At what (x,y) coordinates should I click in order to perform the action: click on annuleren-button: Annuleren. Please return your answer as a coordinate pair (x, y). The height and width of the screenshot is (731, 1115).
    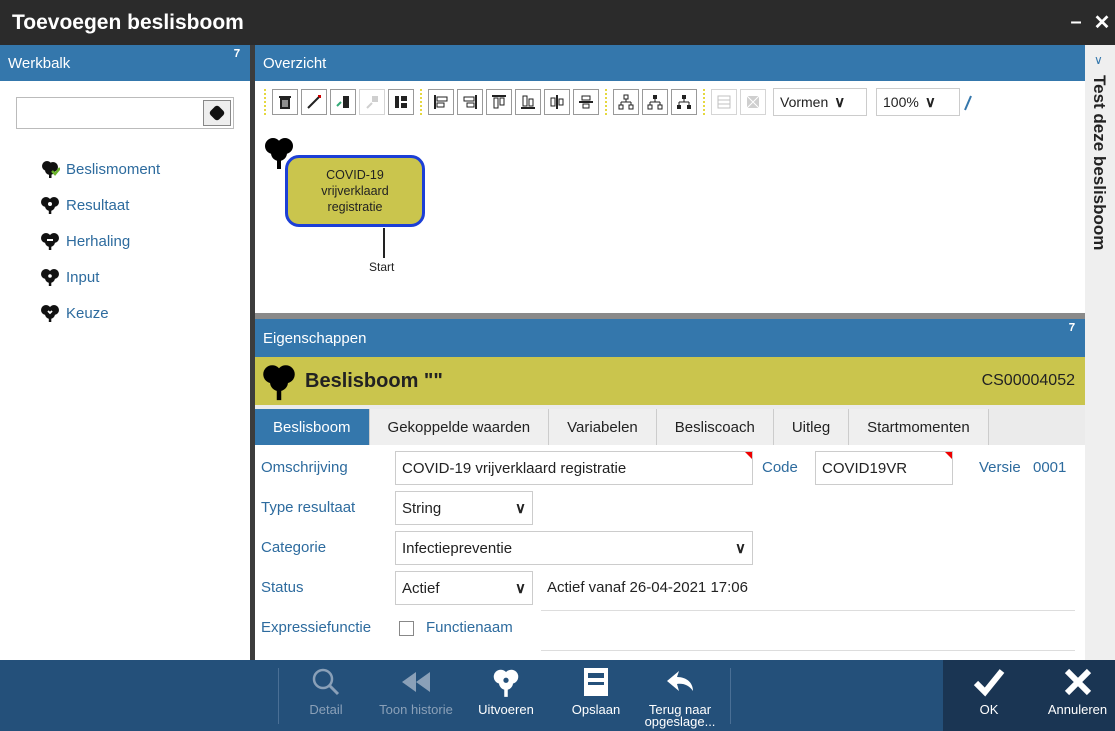
    Looking at the image, I should click on (1077, 695).